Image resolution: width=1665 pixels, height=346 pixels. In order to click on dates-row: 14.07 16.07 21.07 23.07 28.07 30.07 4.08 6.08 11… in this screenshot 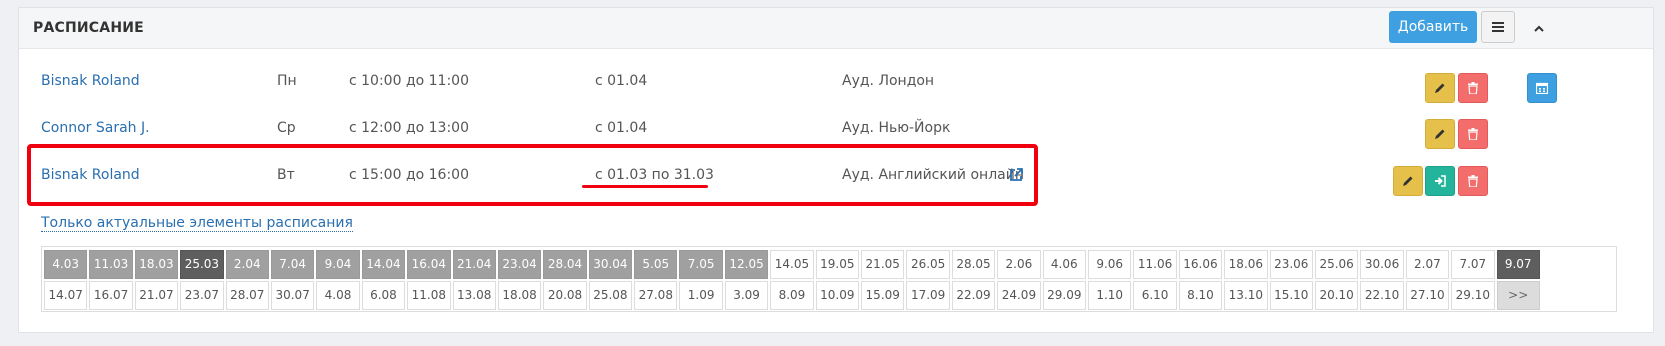, I will do `click(792, 295)`.